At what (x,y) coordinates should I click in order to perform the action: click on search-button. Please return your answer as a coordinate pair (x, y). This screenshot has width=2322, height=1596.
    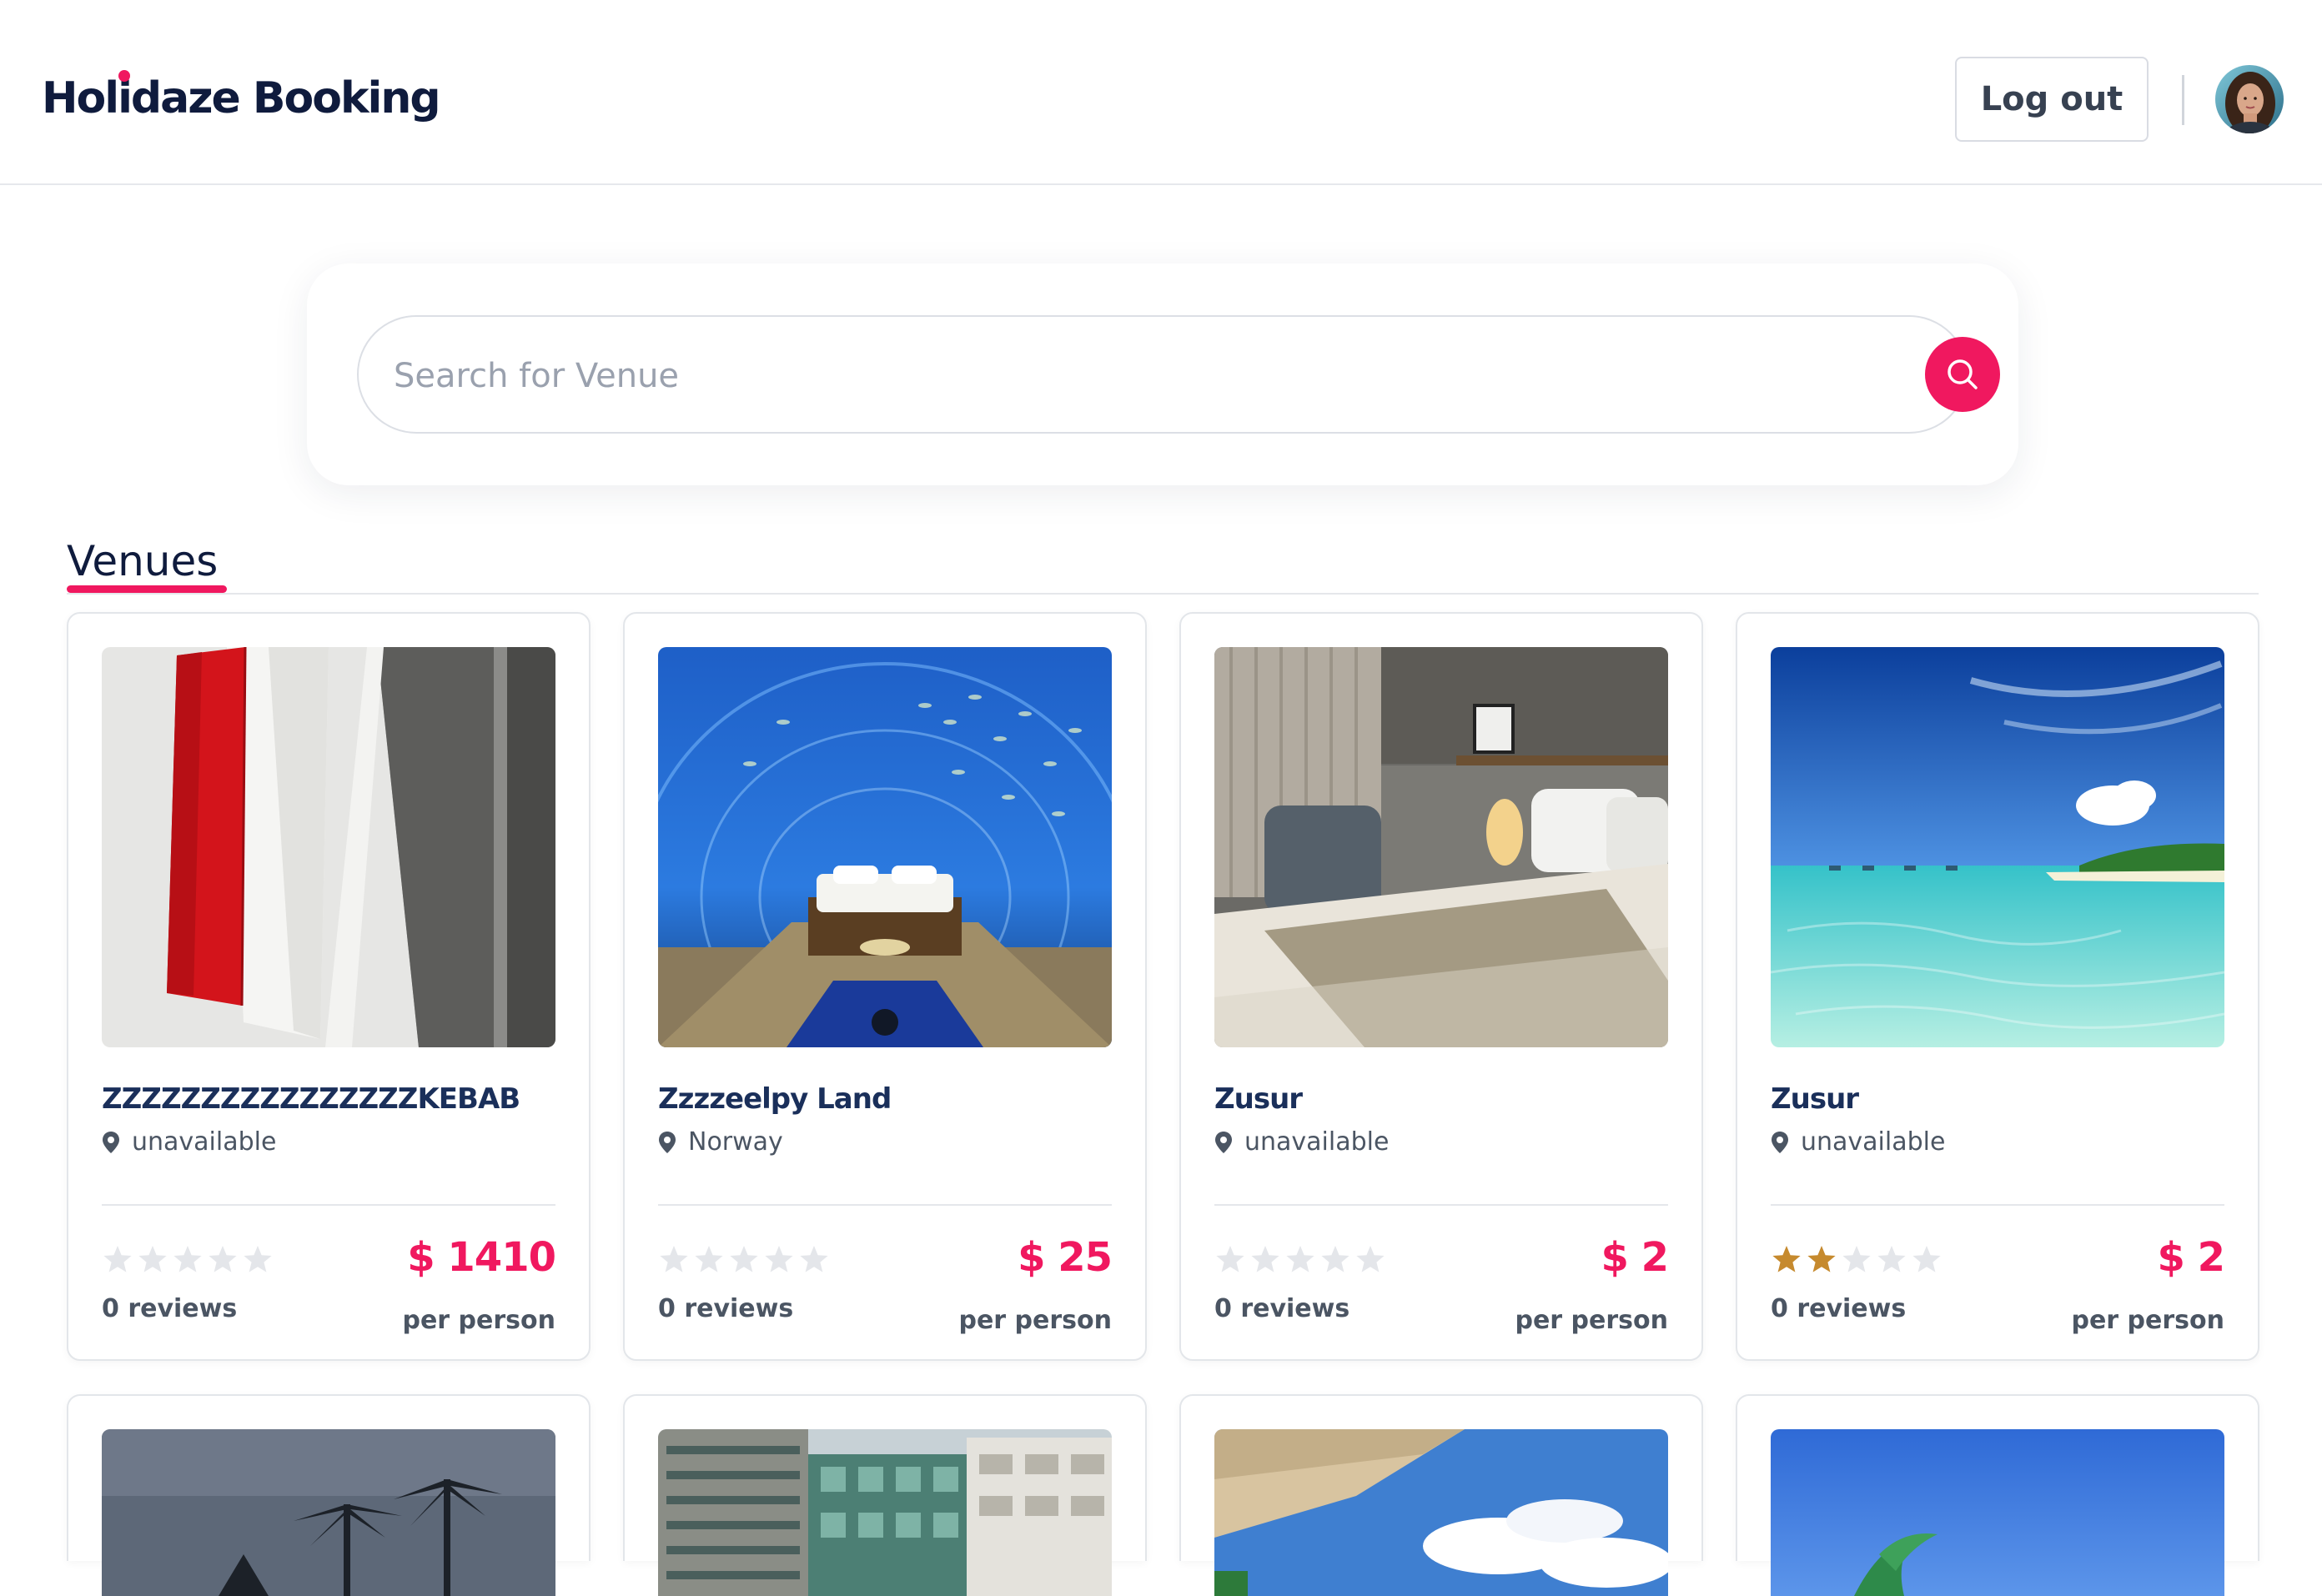
    Looking at the image, I should click on (1963, 374).